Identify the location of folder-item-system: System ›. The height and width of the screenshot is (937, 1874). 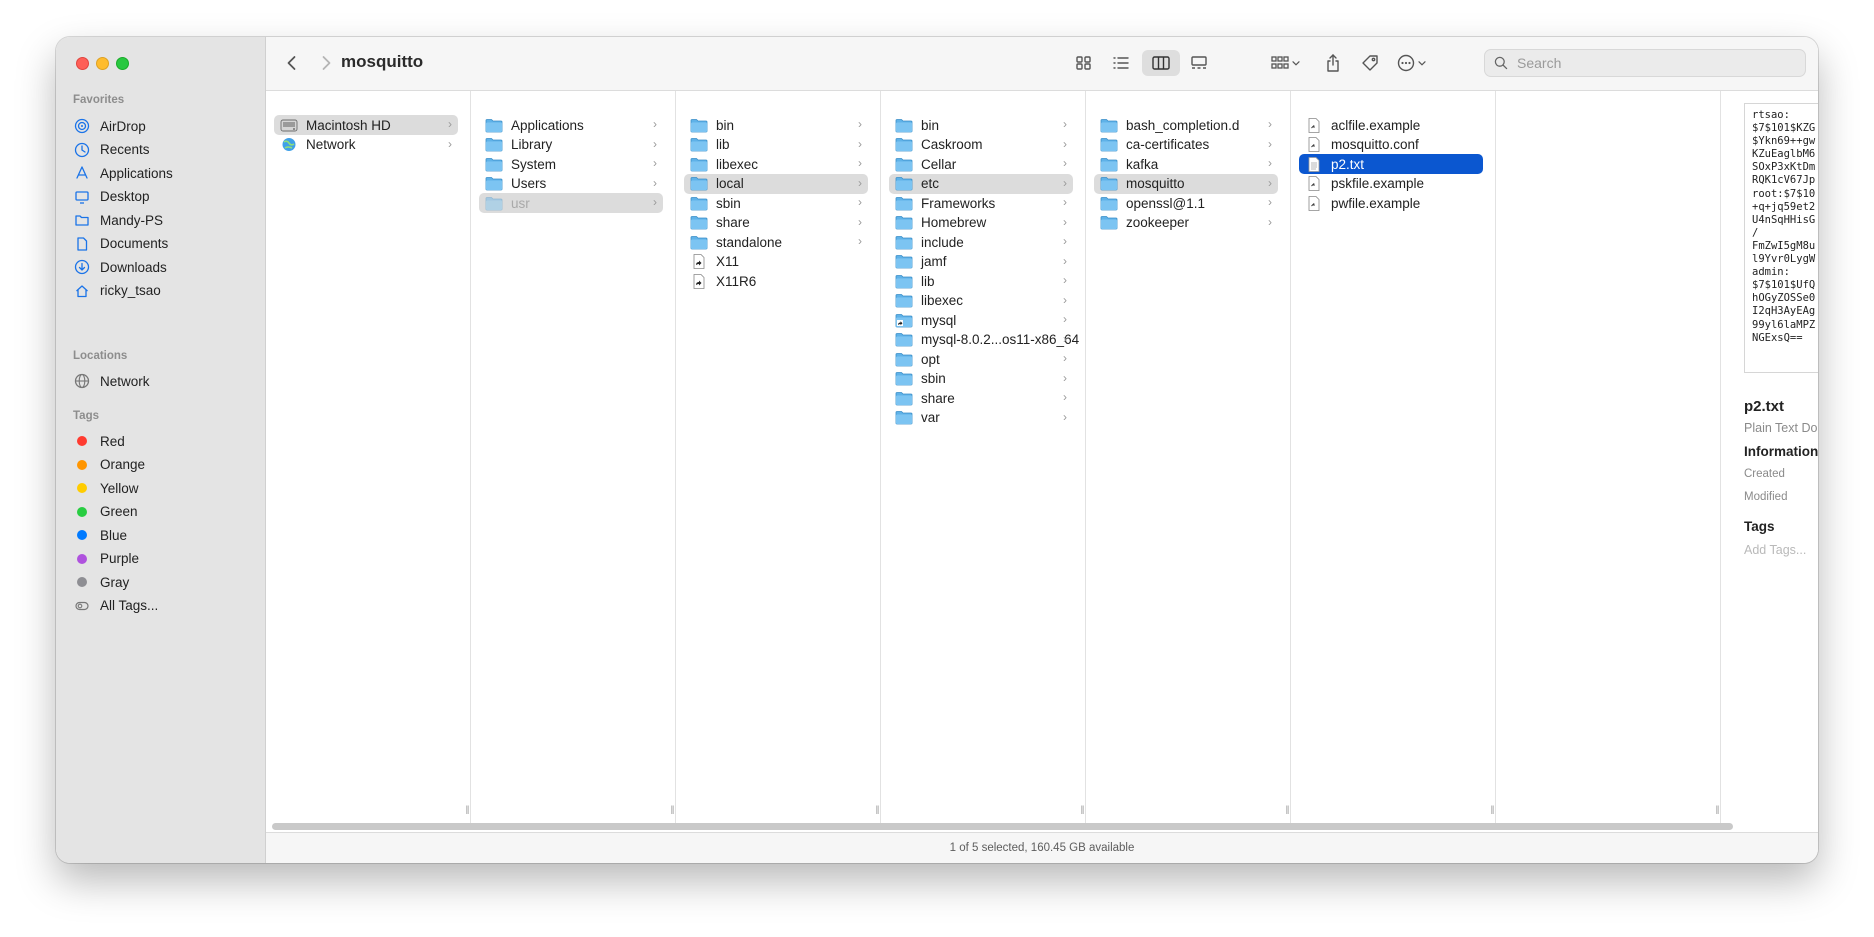
(571, 164).